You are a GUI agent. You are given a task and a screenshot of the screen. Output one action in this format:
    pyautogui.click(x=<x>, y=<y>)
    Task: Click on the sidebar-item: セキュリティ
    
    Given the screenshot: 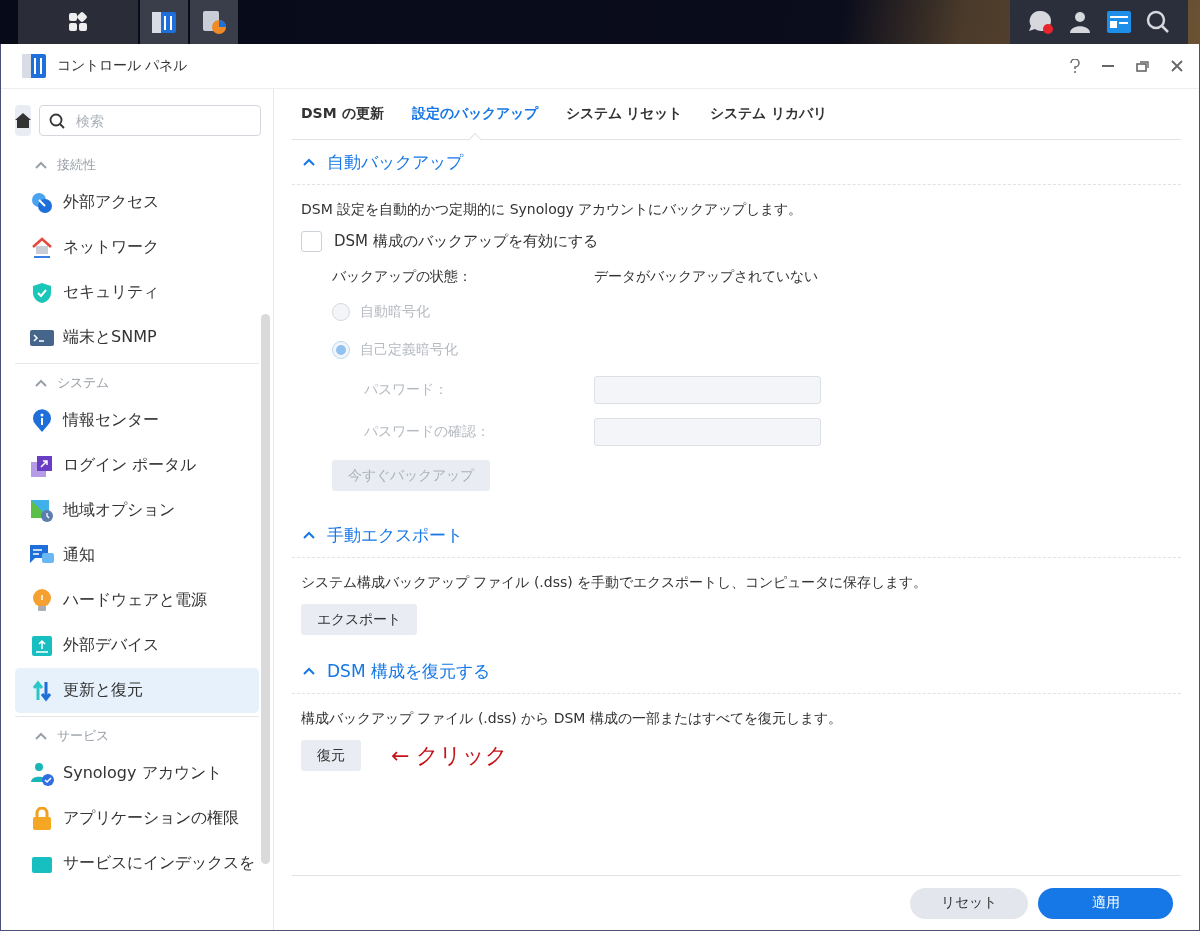 What is the action you would take?
    pyautogui.click(x=137, y=292)
    